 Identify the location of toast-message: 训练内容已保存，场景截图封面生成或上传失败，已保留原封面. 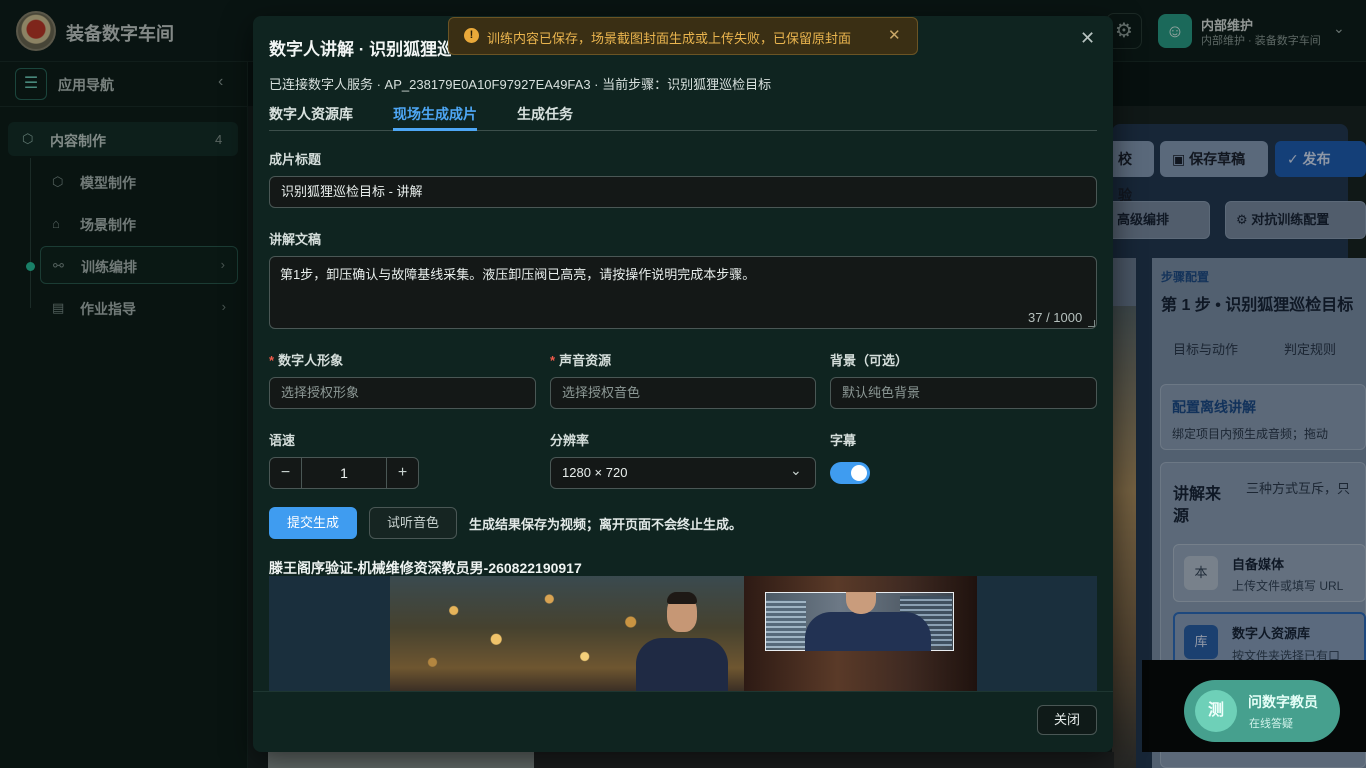
(669, 38).